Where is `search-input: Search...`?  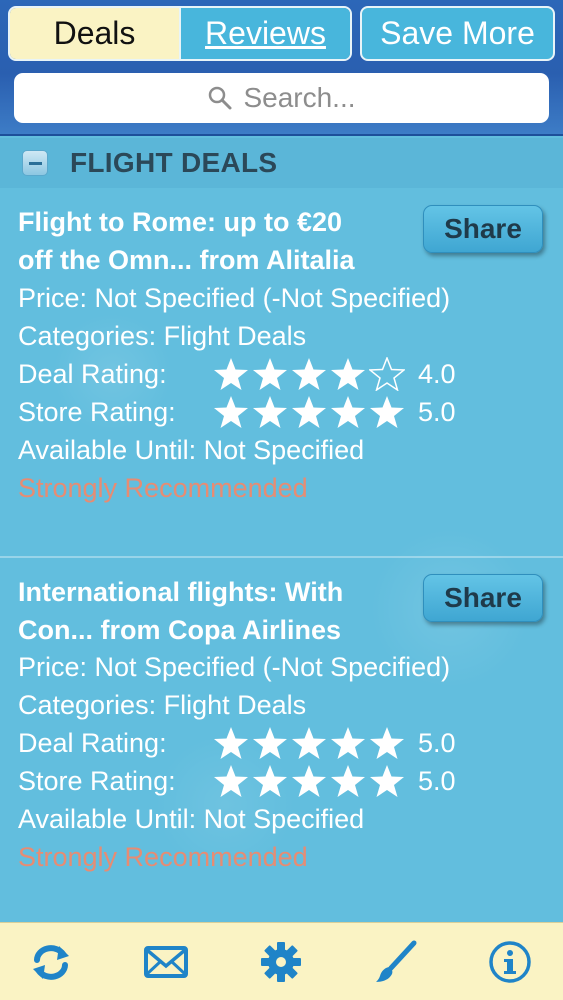
search-input: Search... is located at coordinates (281, 98).